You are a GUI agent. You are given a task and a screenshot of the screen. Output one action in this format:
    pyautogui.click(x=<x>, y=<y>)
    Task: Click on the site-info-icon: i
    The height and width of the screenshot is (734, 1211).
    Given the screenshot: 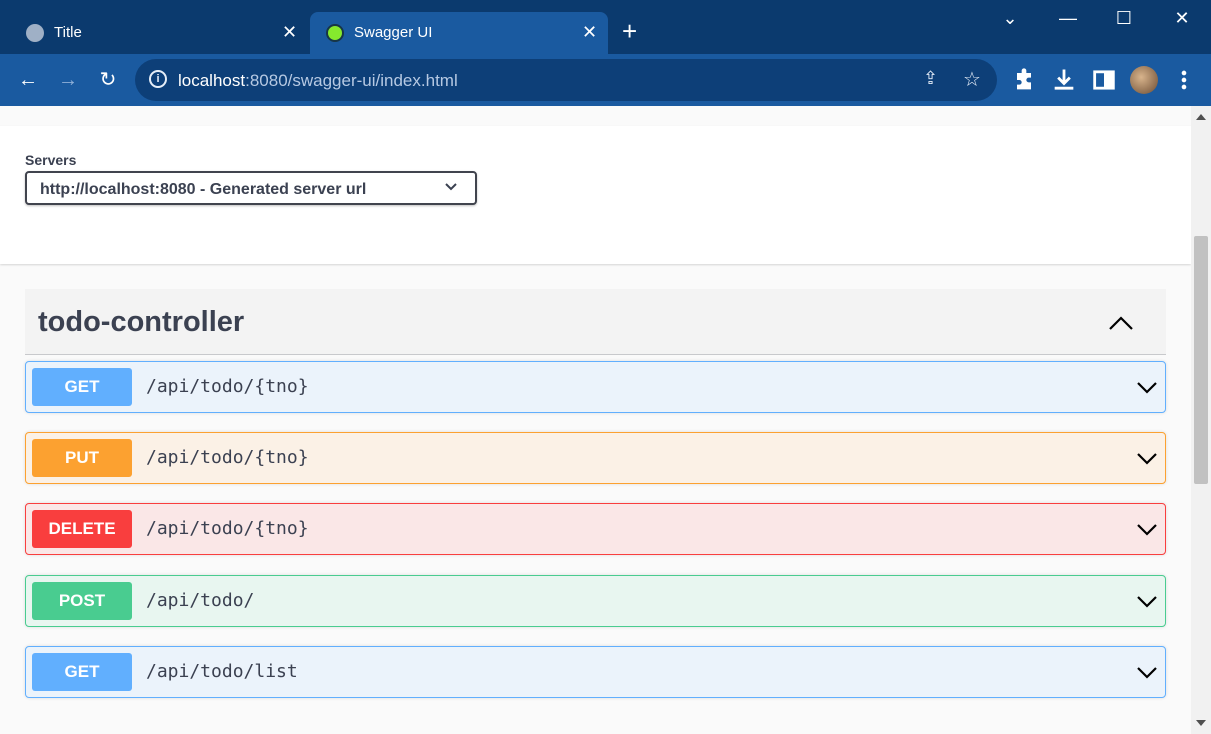 What is the action you would take?
    pyautogui.click(x=158, y=79)
    